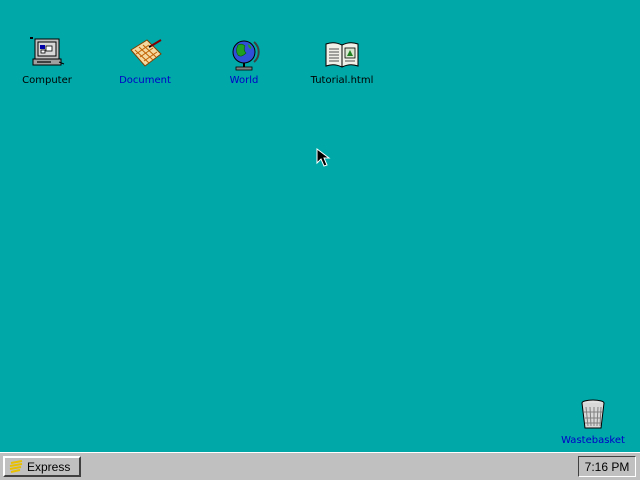 The height and width of the screenshot is (480, 640). I want to click on book-icon, so click(342, 55).